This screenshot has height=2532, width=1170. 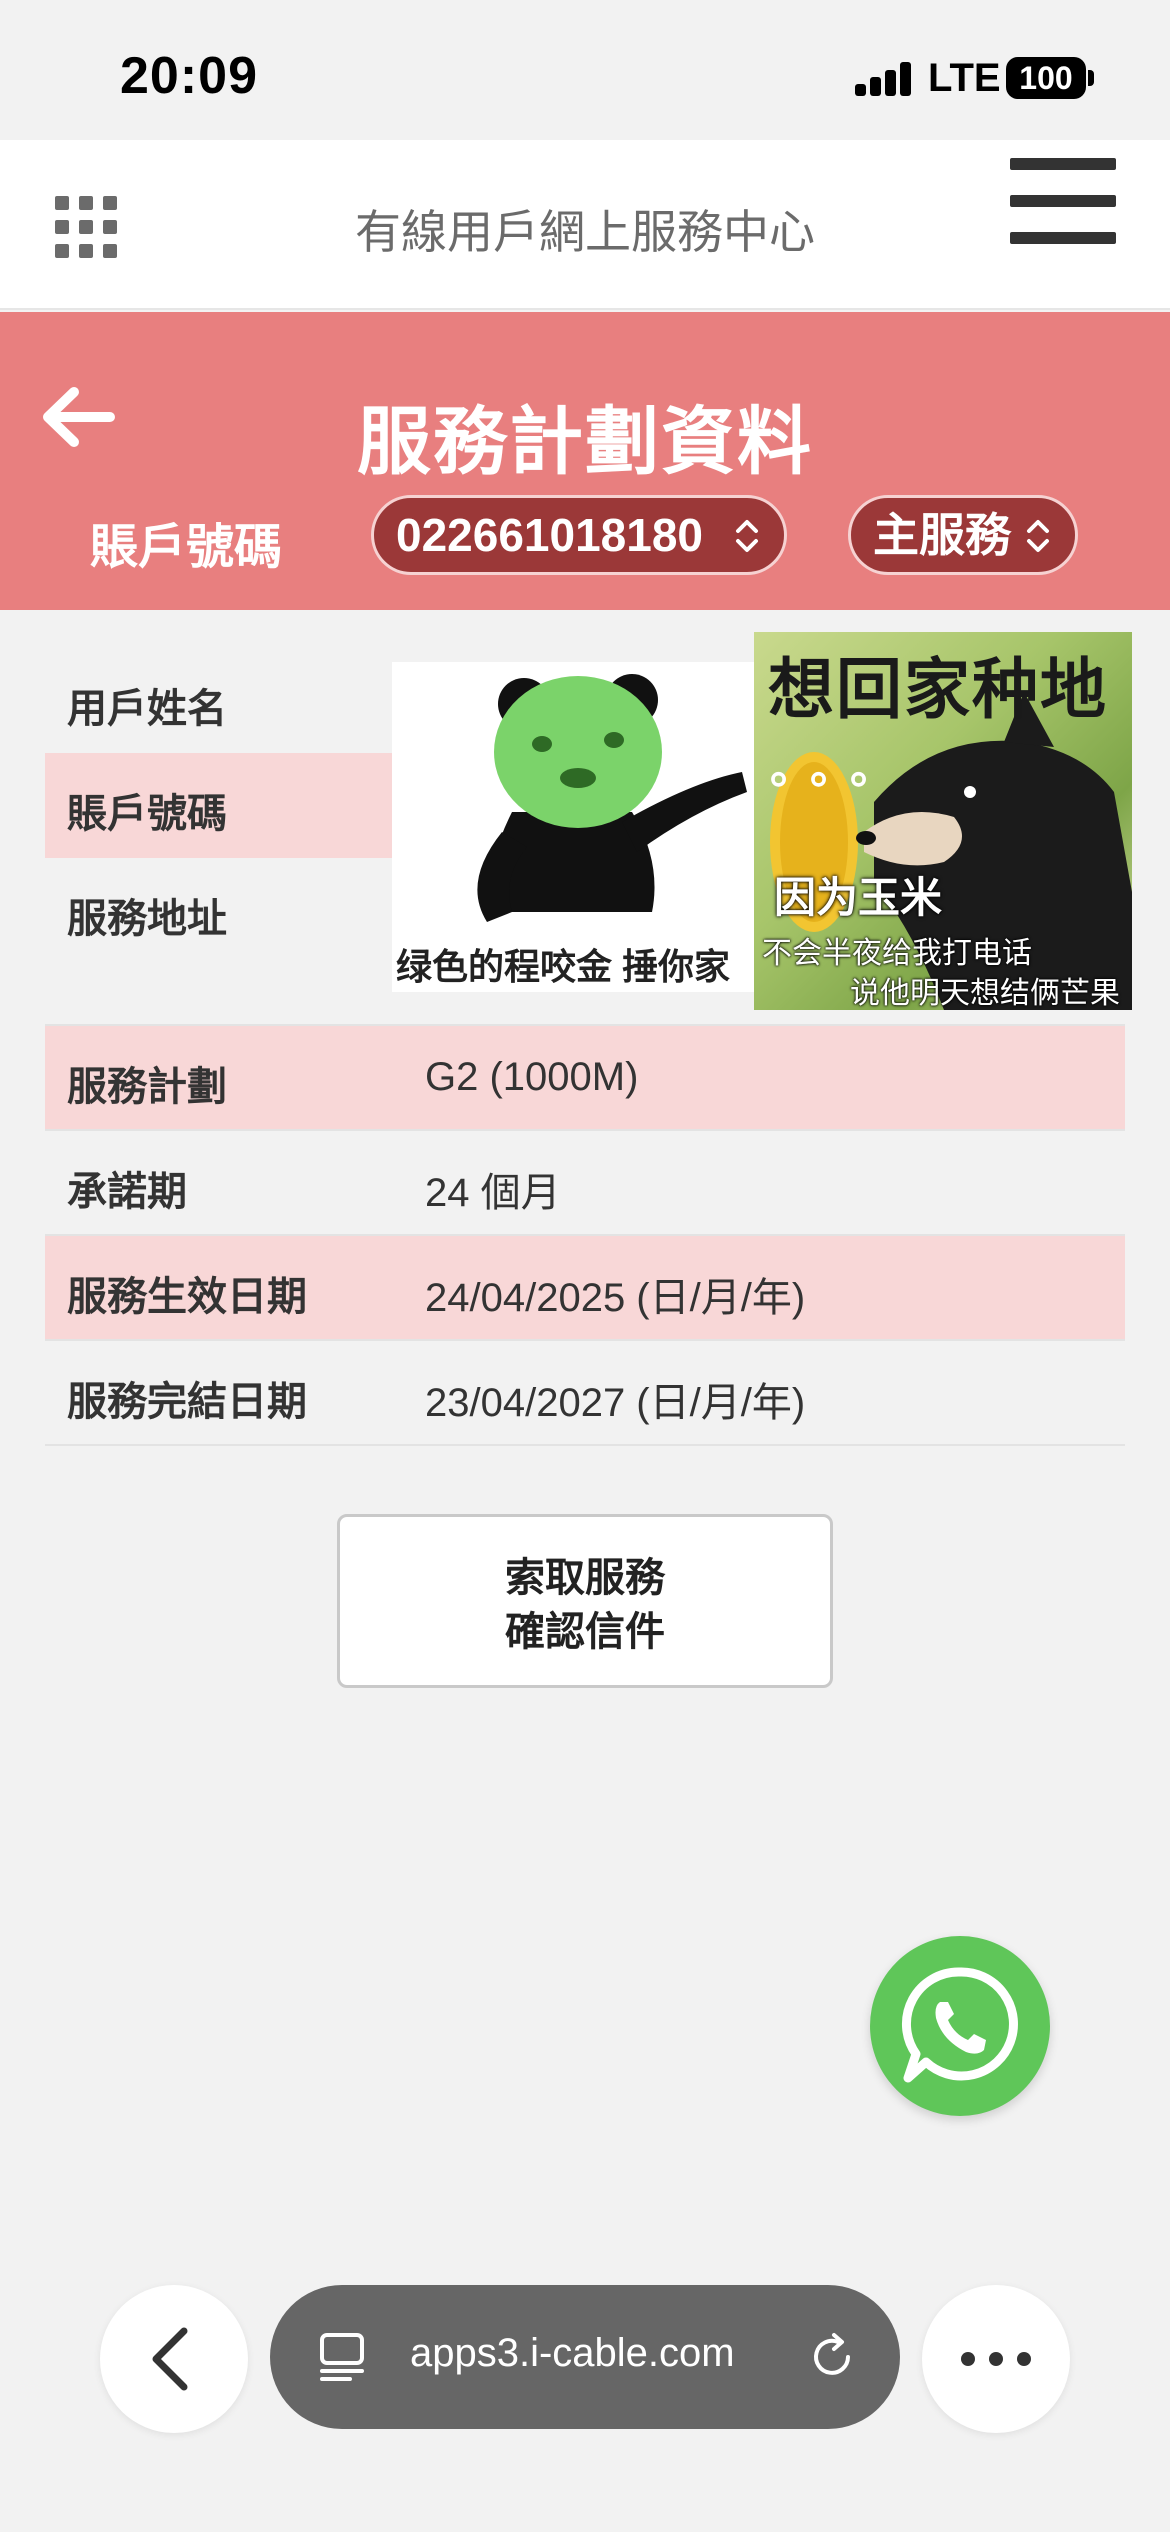 What do you see at coordinates (964, 78) in the screenshot?
I see `network-type: LTE` at bounding box center [964, 78].